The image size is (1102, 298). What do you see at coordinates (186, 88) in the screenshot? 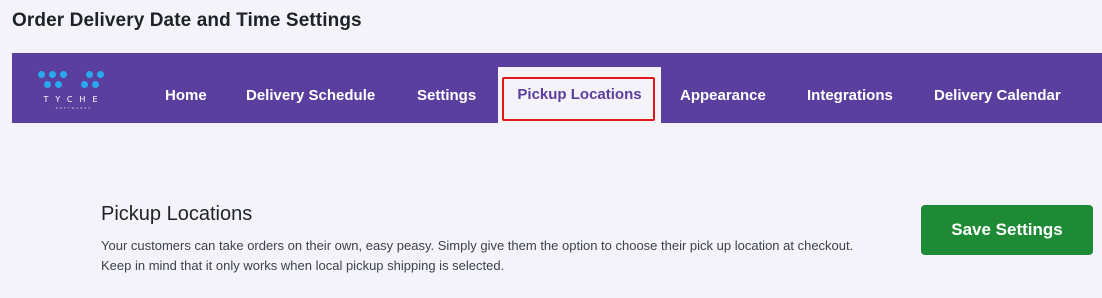
I see `nav-item-home: Home` at bounding box center [186, 88].